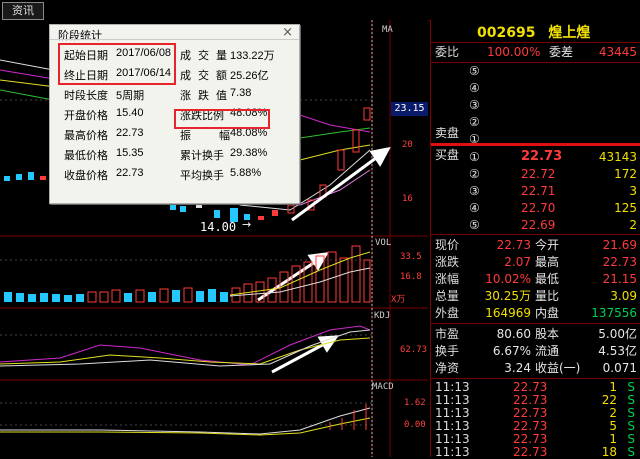 The width and height of the screenshot is (640, 459). What do you see at coordinates (553, 225) in the screenshot?
I see `buy-level-row: ⑤ 22.69 2` at bounding box center [553, 225].